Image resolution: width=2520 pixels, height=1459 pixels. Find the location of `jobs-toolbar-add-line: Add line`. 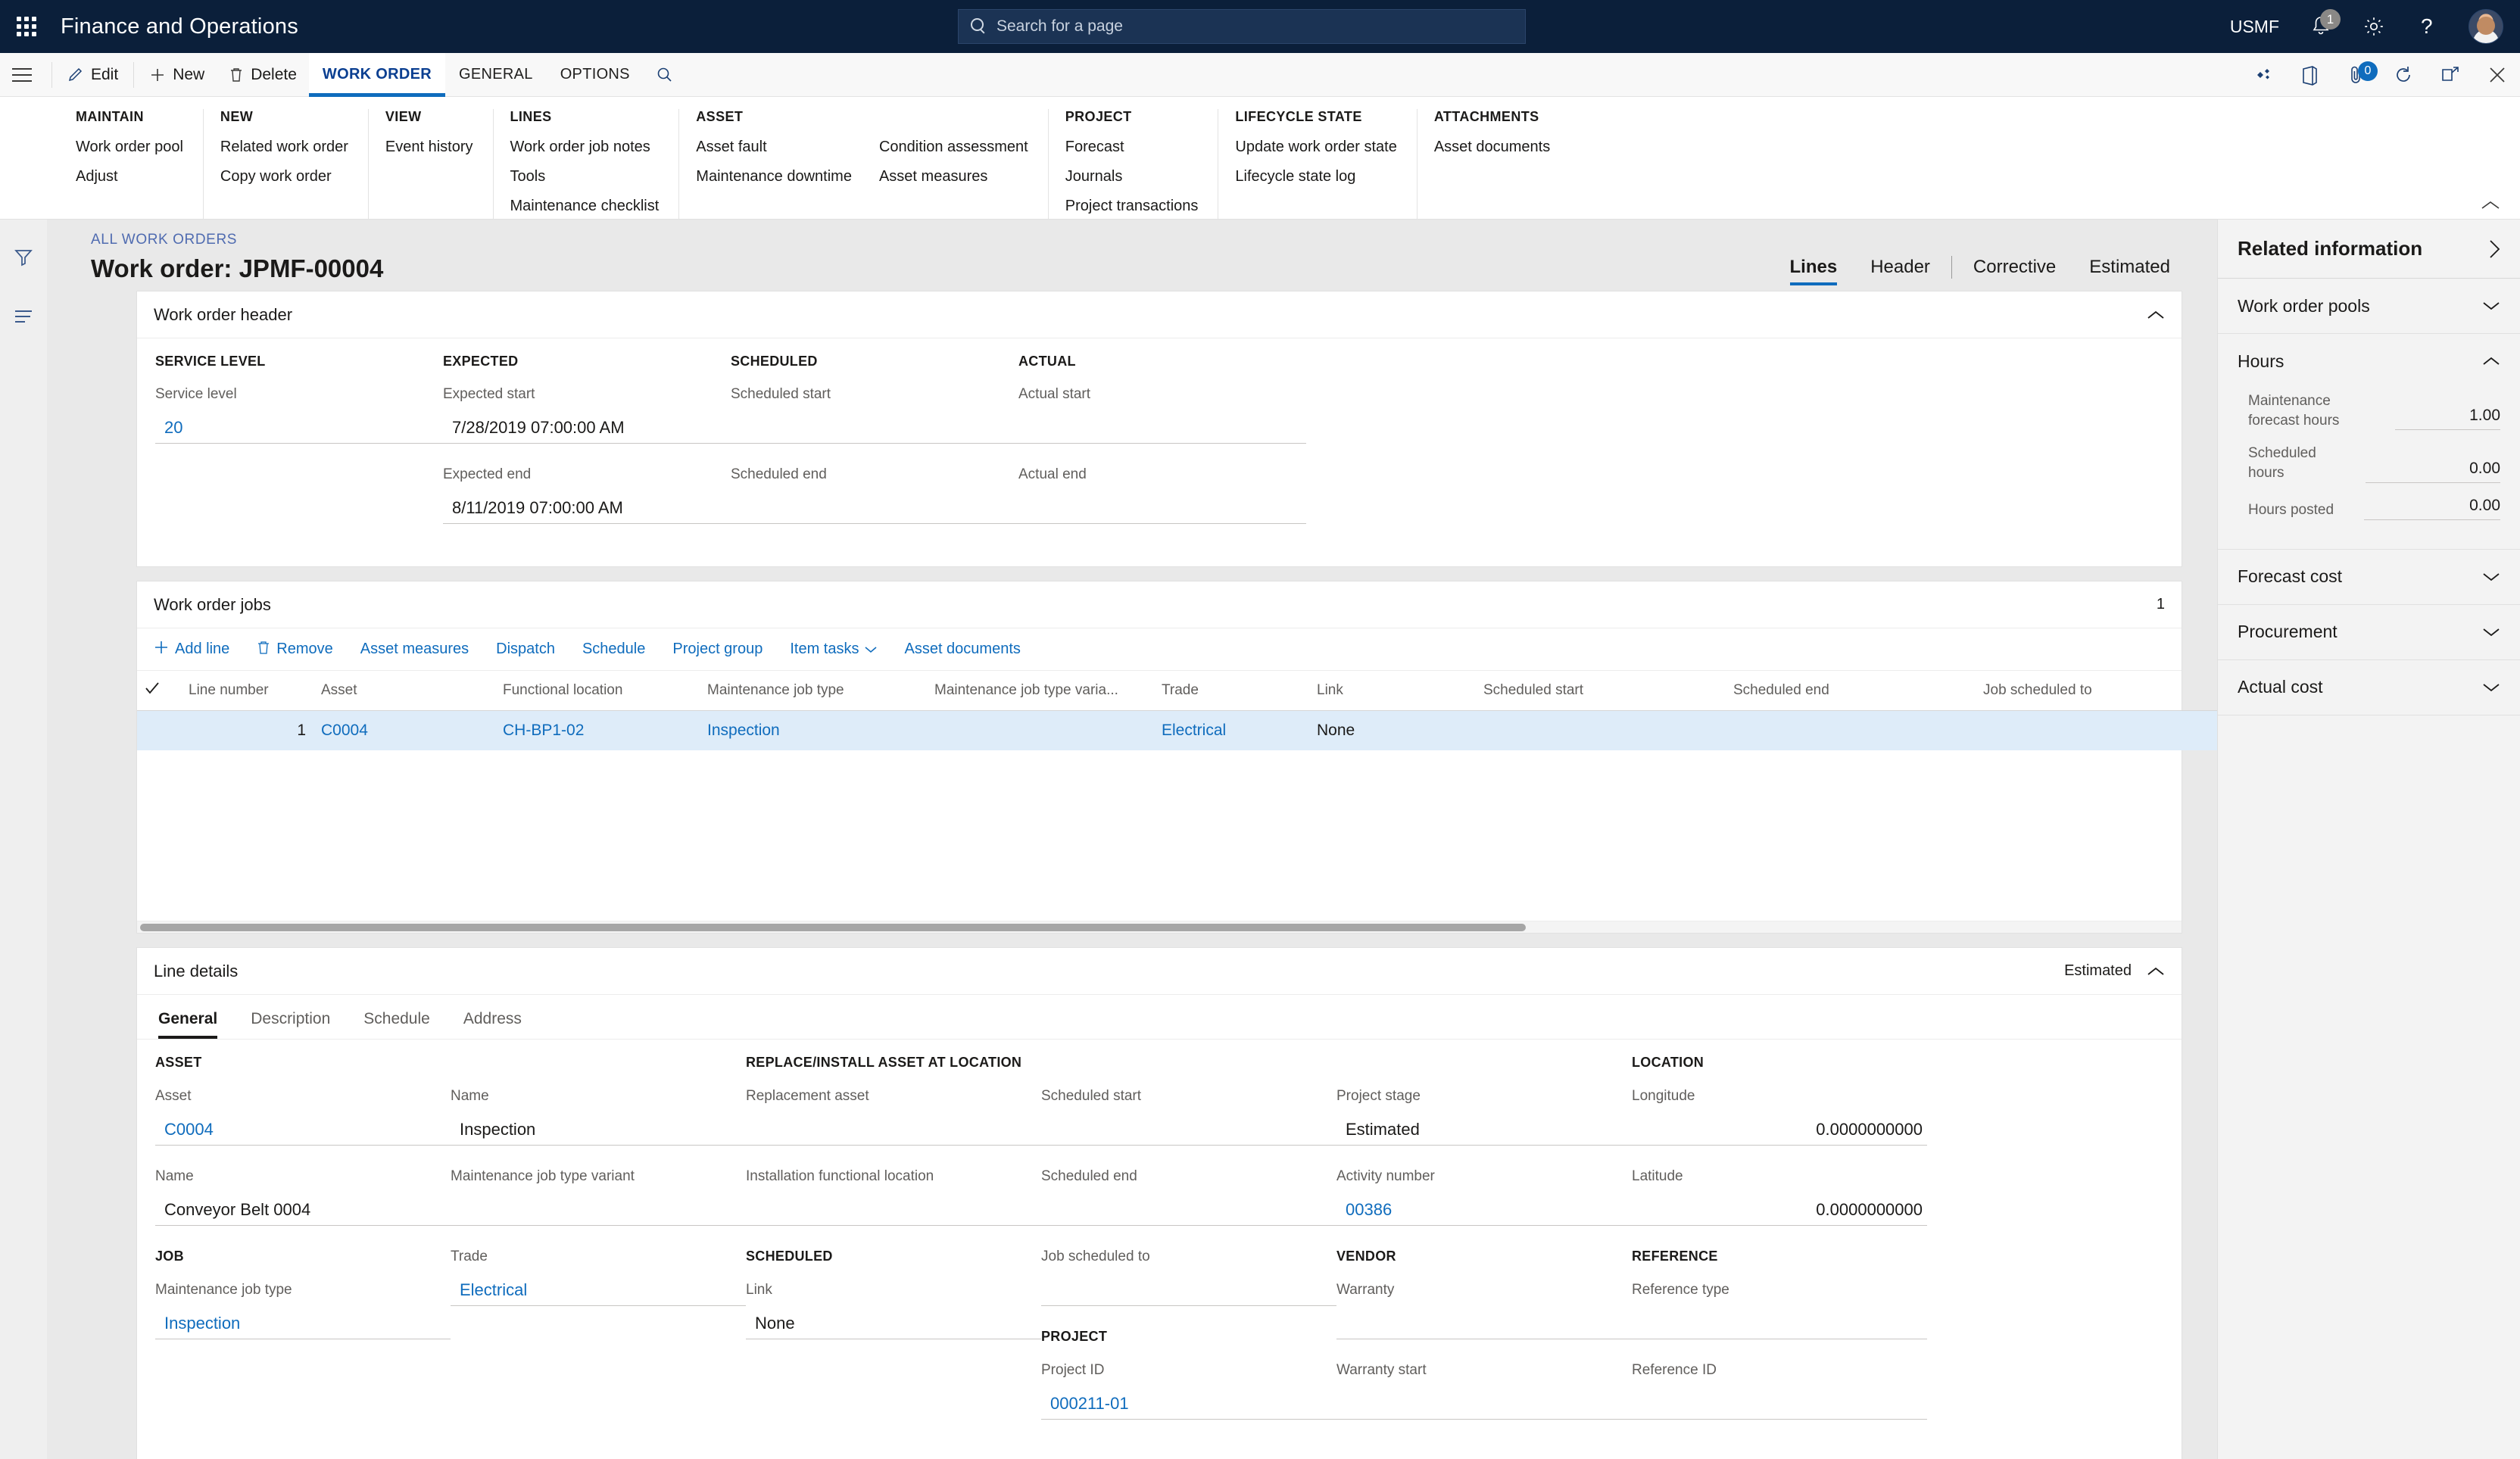

jobs-toolbar-add-line: Add line is located at coordinates (198, 649).